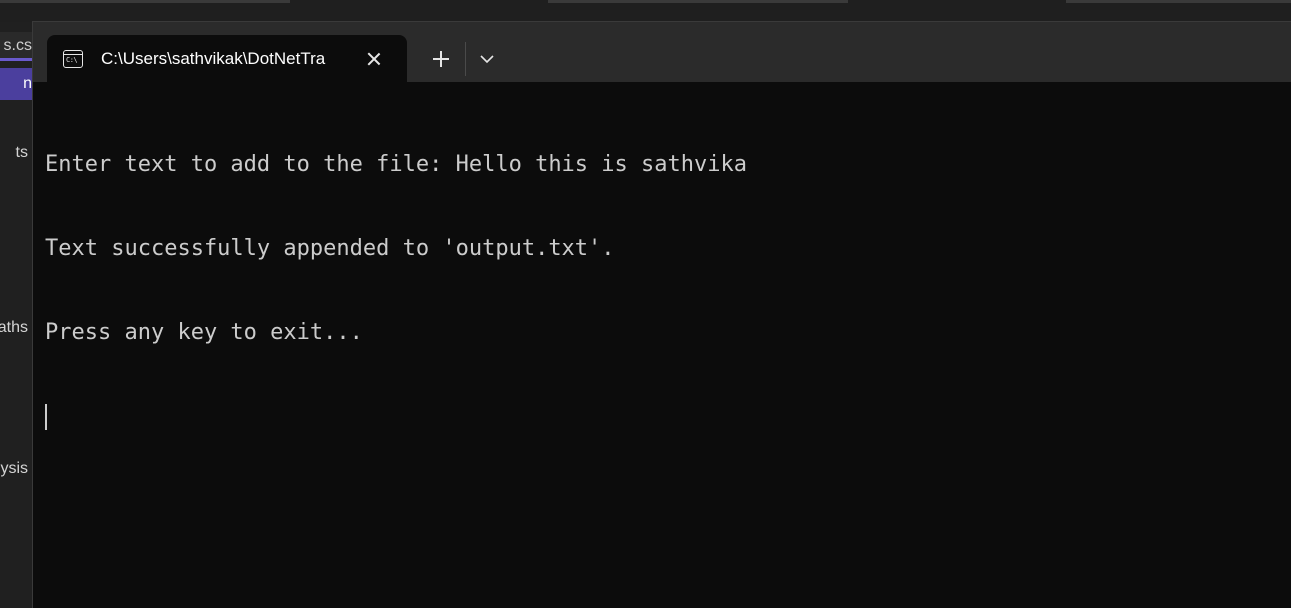 This screenshot has height=608, width=1291. What do you see at coordinates (645, 11) in the screenshot?
I see `background-top-strip` at bounding box center [645, 11].